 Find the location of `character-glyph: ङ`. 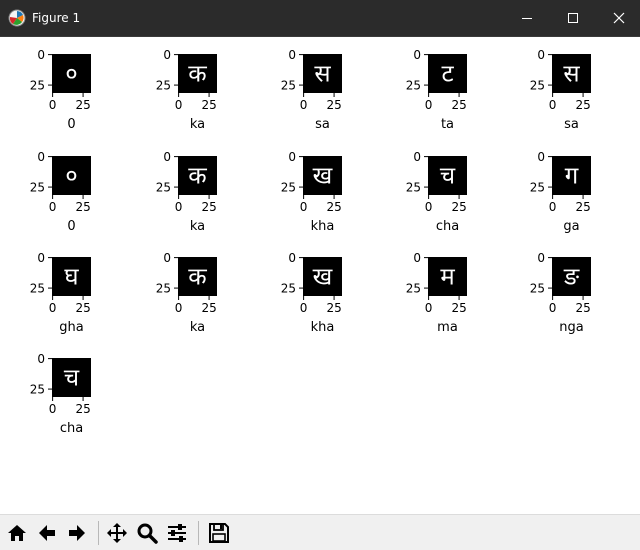

character-glyph: ङ is located at coordinates (571, 277).